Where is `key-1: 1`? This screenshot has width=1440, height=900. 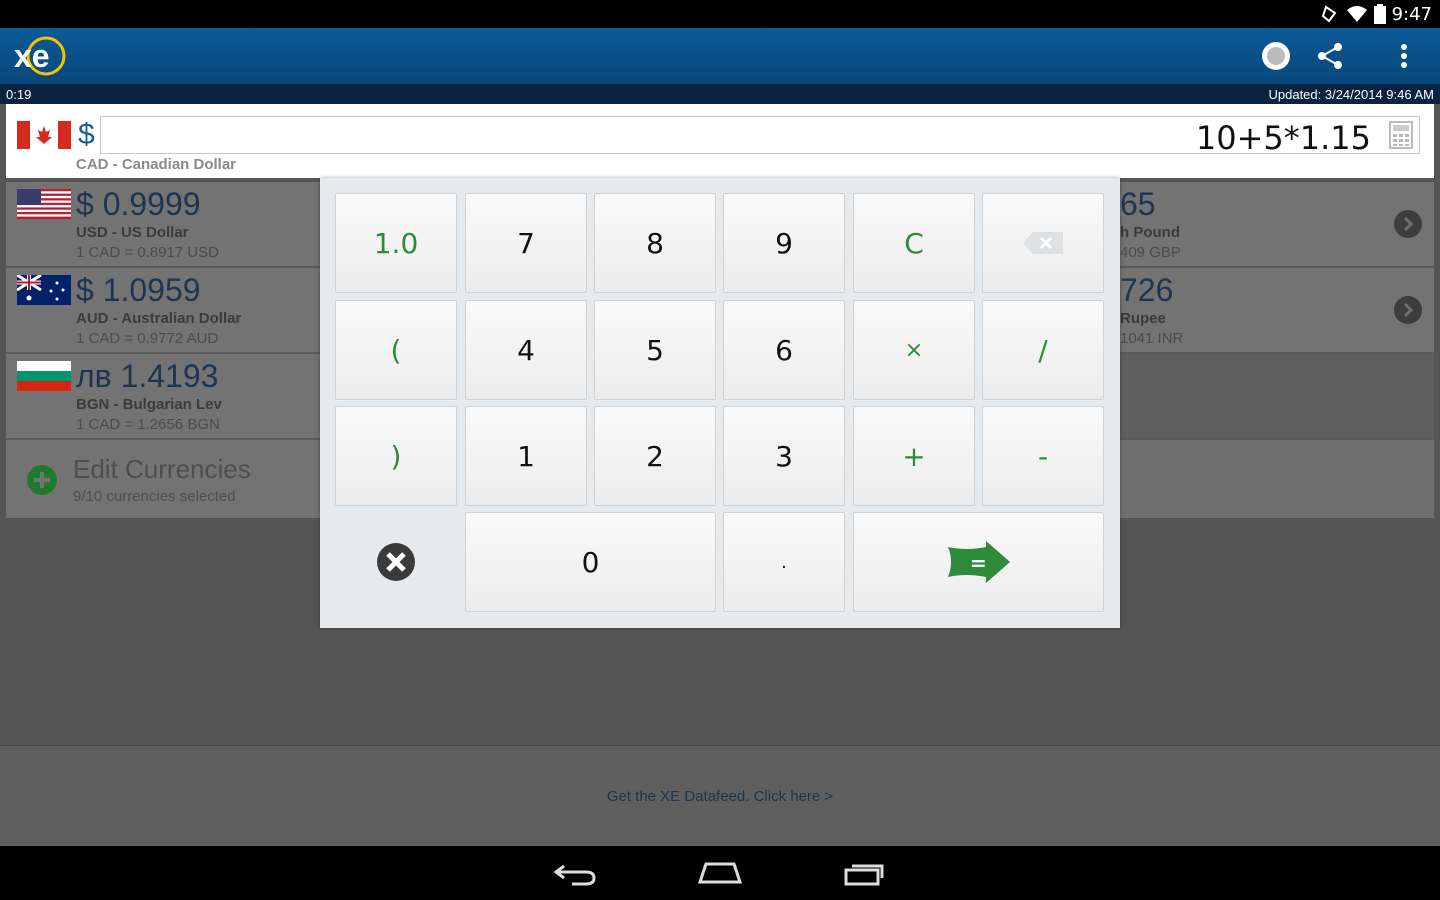
key-1: 1 is located at coordinates (526, 456).